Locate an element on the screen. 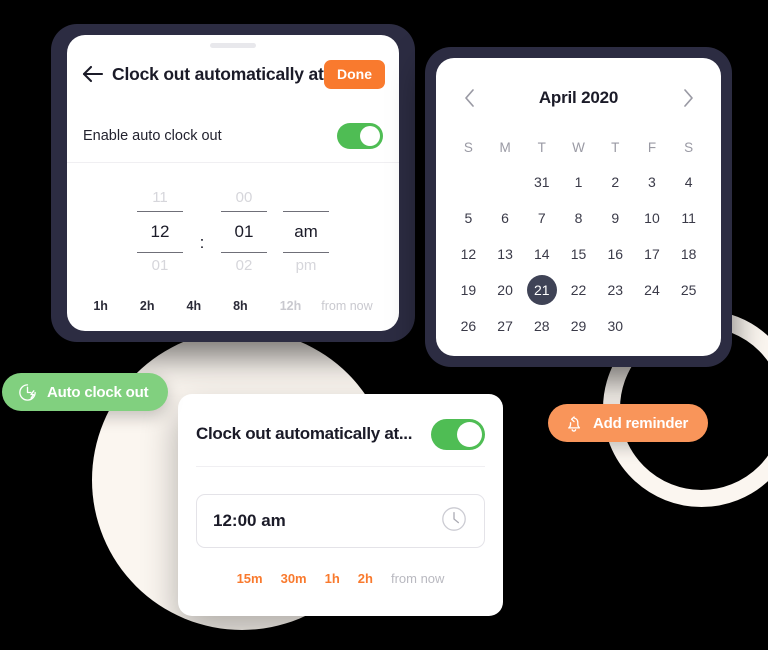 The image size is (768, 650). back-arrow-icon is located at coordinates (93, 74).